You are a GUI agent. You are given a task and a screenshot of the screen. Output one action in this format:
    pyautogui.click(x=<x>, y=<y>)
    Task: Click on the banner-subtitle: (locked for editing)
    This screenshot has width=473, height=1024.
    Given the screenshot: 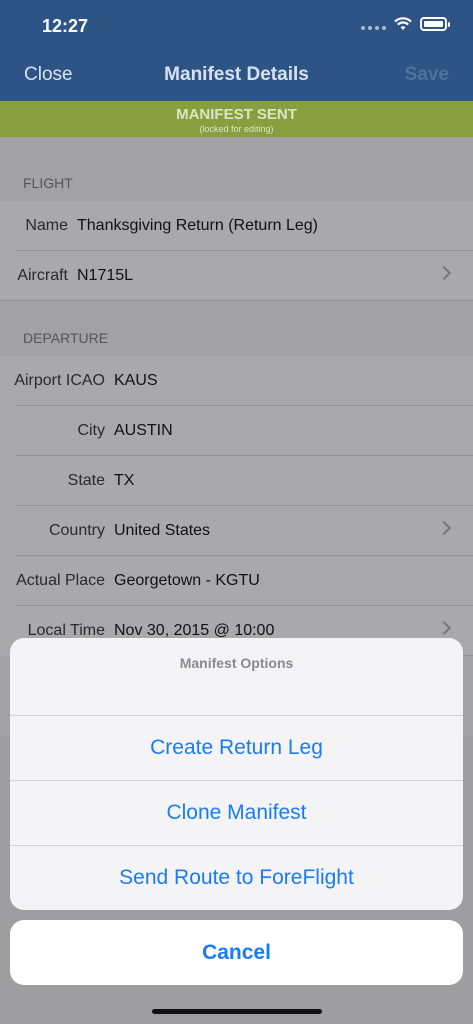 What is the action you would take?
    pyautogui.click(x=236, y=129)
    